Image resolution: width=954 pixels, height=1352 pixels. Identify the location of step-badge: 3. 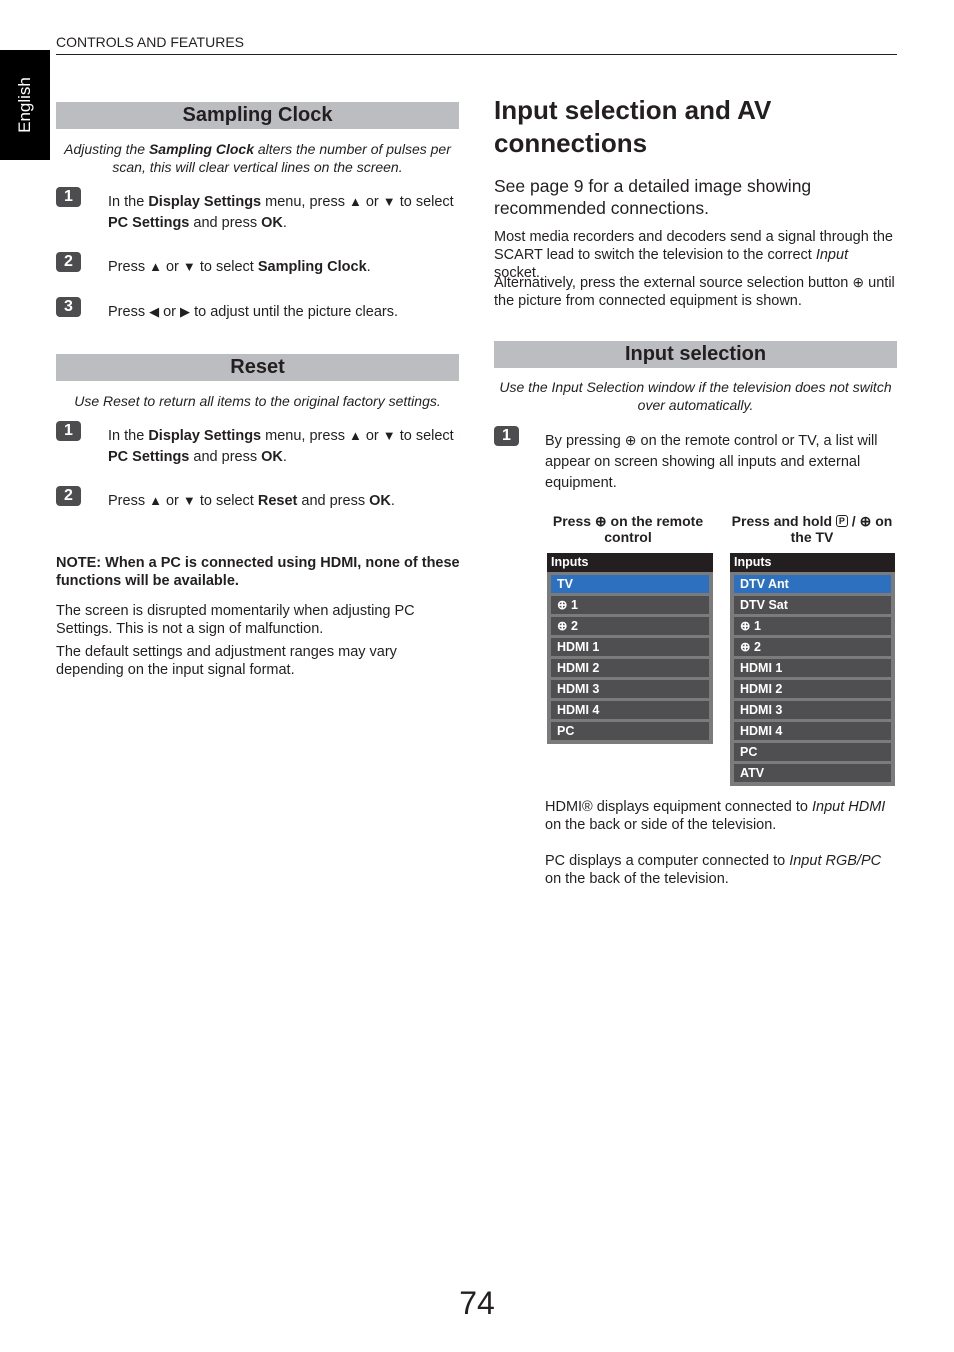
(68, 307).